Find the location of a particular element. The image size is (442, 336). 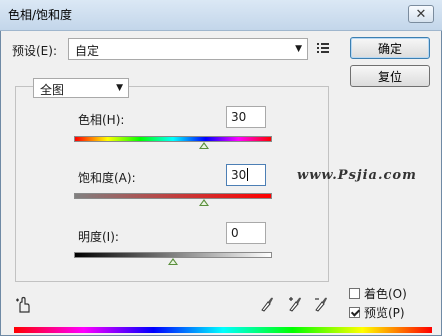

preset-dropdown: 自定 ▼ is located at coordinates (188, 49).